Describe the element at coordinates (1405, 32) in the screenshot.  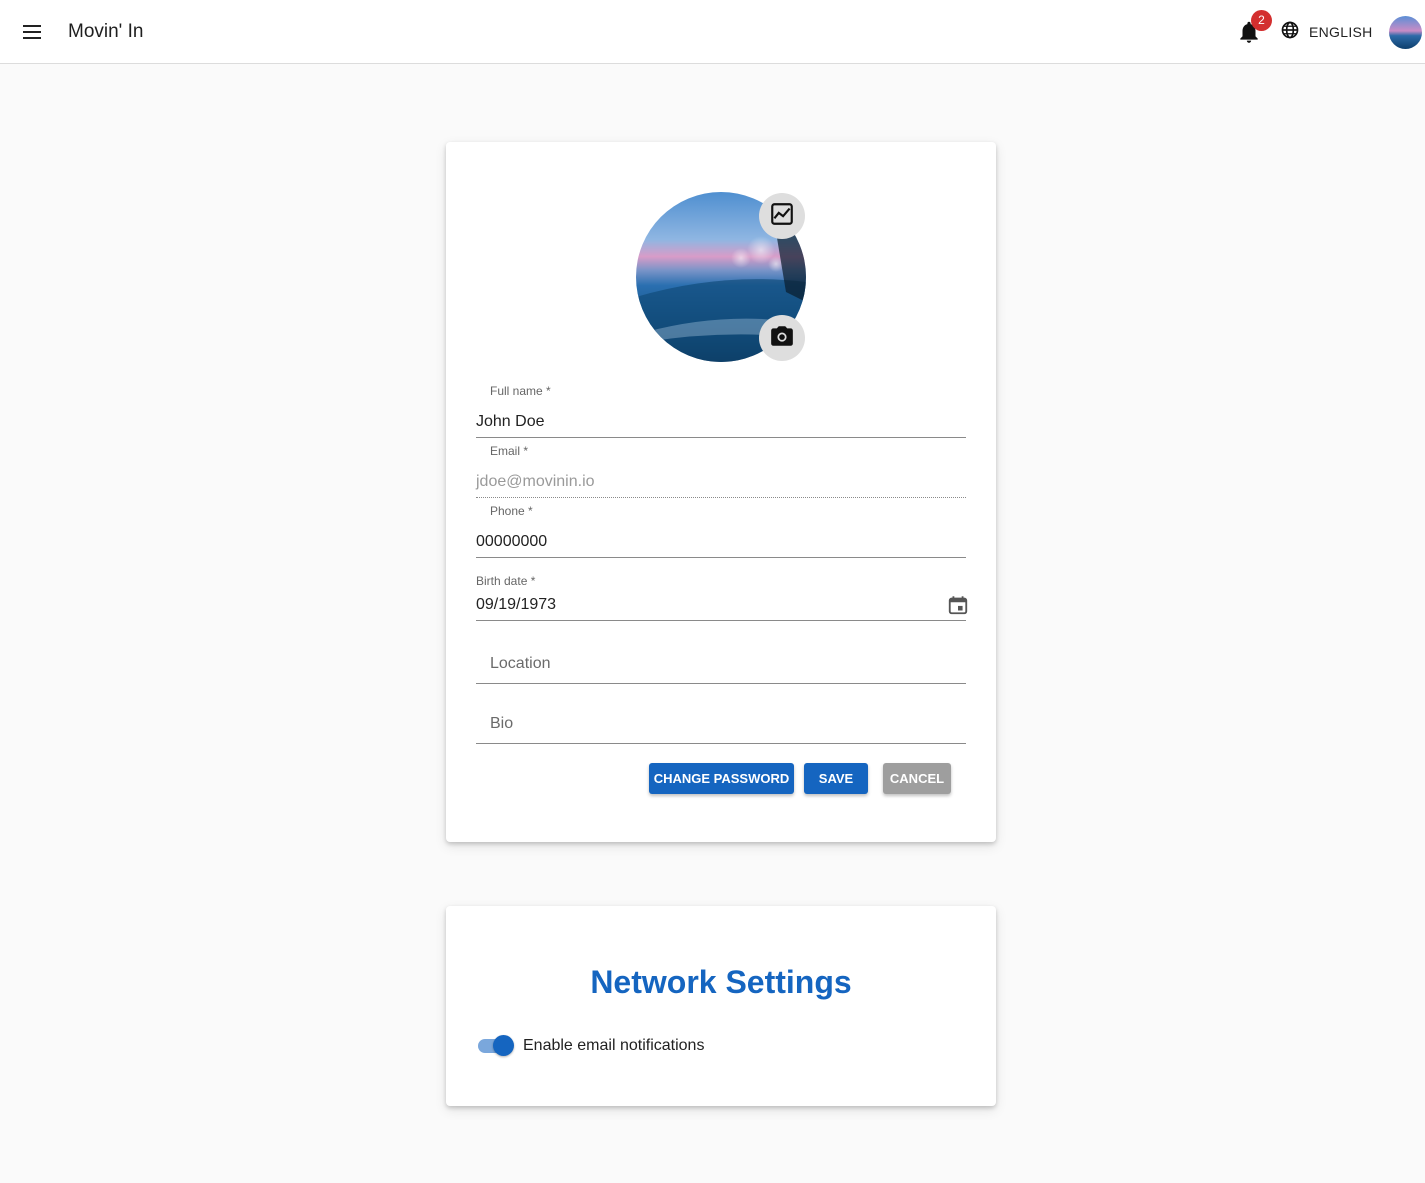
I see `user-avatar` at that location.